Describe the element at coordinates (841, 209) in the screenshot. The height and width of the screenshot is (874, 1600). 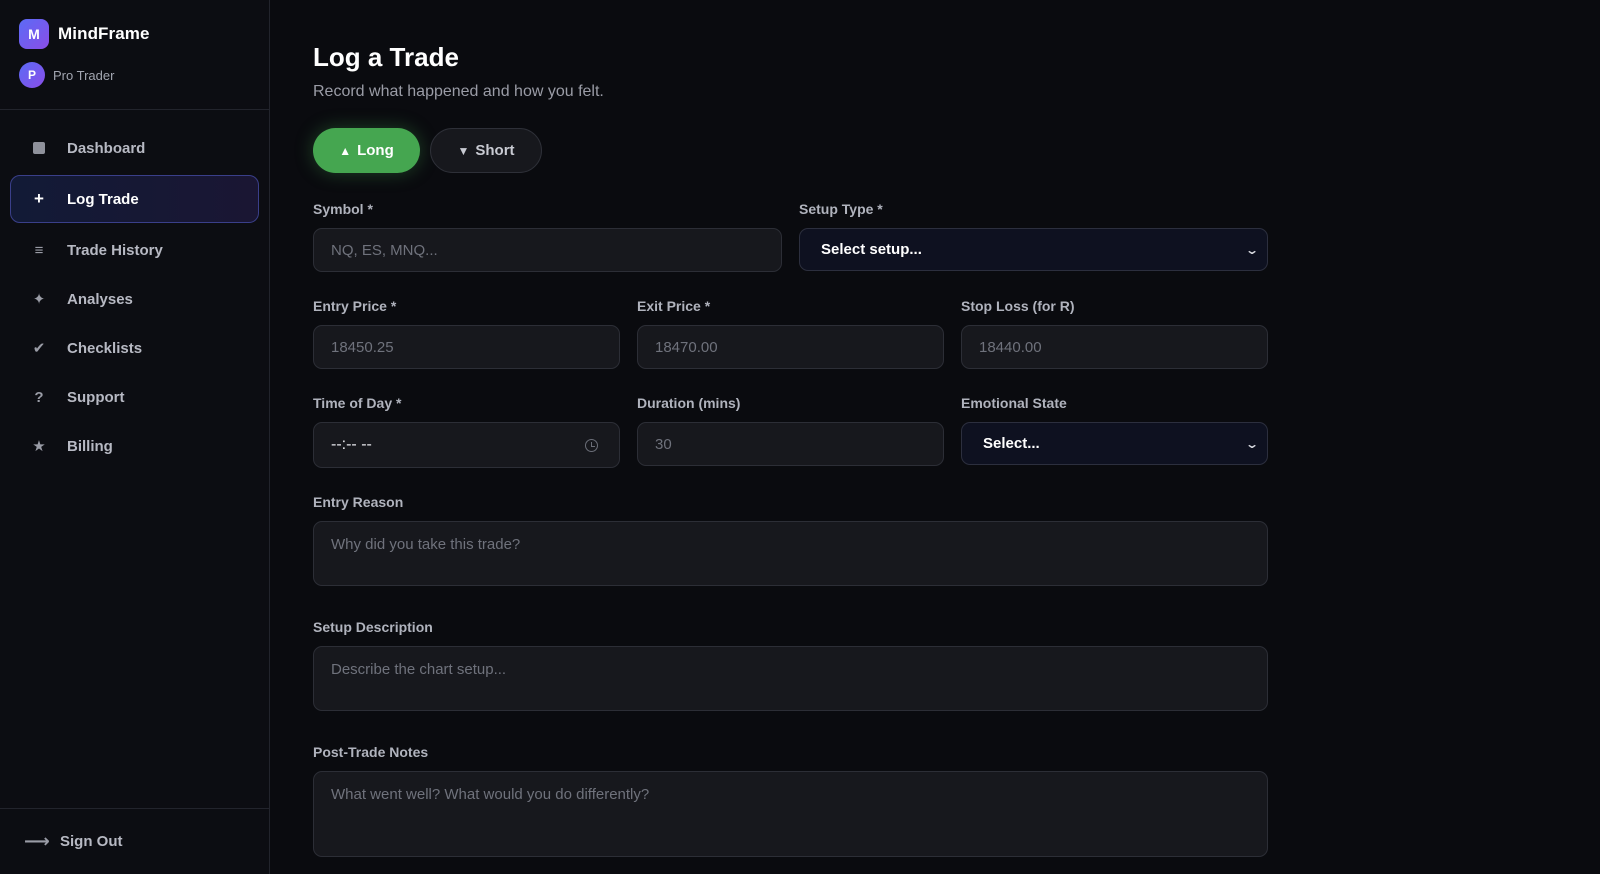
I see `setup-type-label: Setup Type *` at that location.